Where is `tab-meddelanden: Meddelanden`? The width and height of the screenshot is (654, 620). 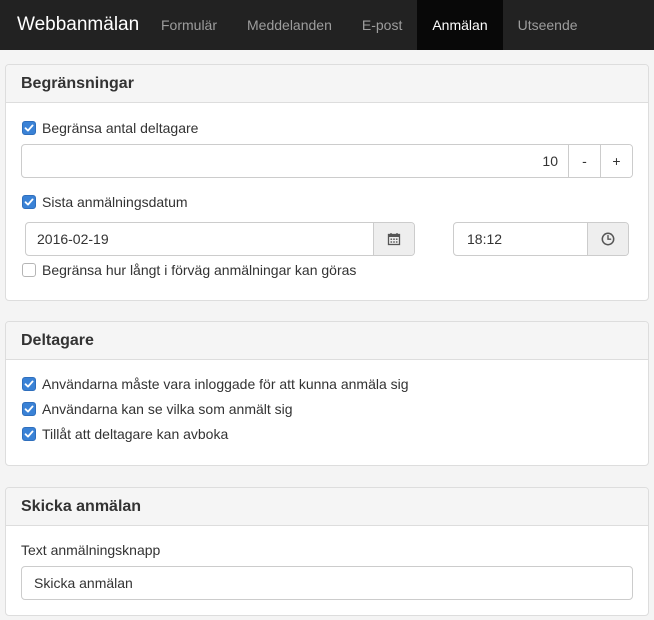 tab-meddelanden: Meddelanden is located at coordinates (289, 25).